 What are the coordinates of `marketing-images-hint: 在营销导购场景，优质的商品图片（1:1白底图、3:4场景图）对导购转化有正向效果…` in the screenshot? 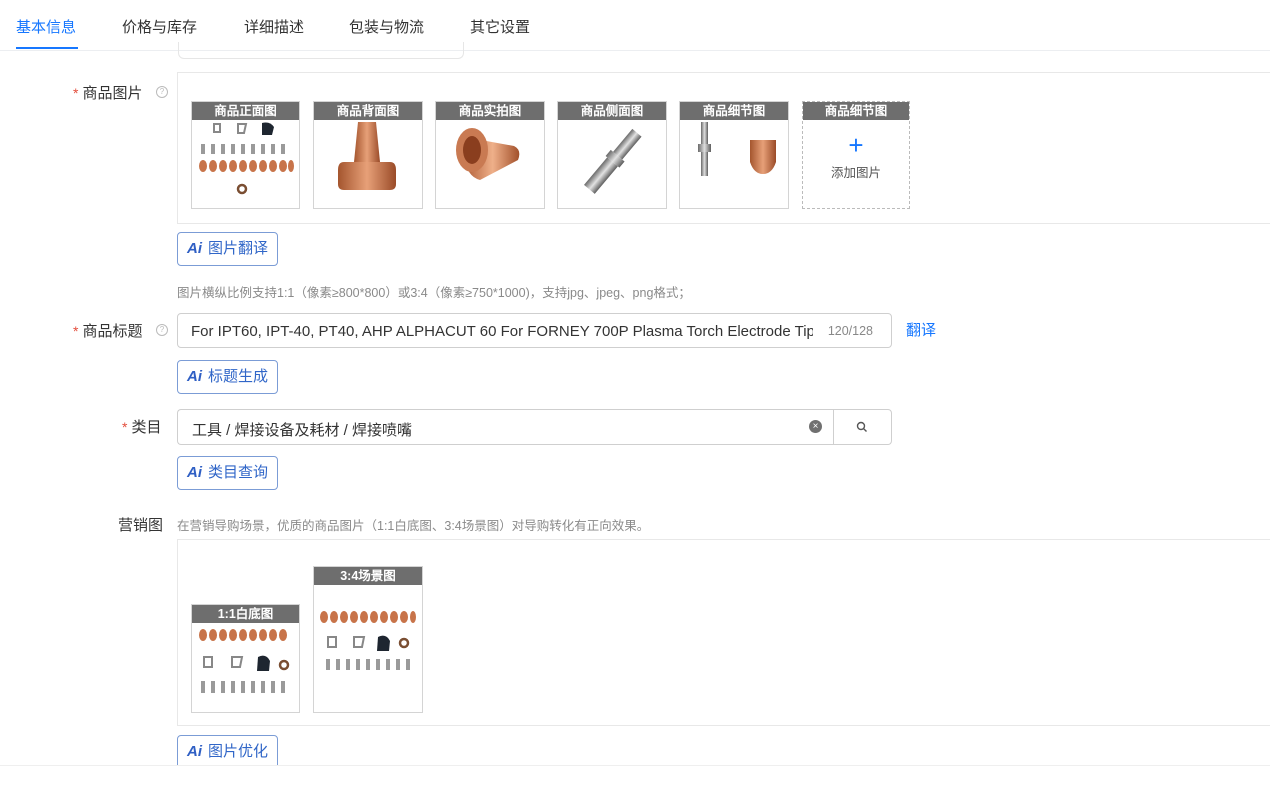 It's located at (413, 526).